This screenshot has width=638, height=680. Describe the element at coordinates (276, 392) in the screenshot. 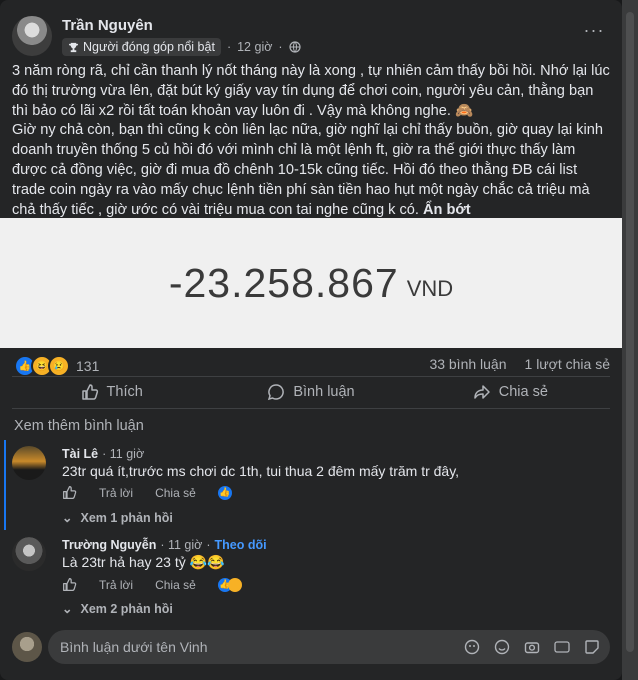

I see `comment-icon` at that location.